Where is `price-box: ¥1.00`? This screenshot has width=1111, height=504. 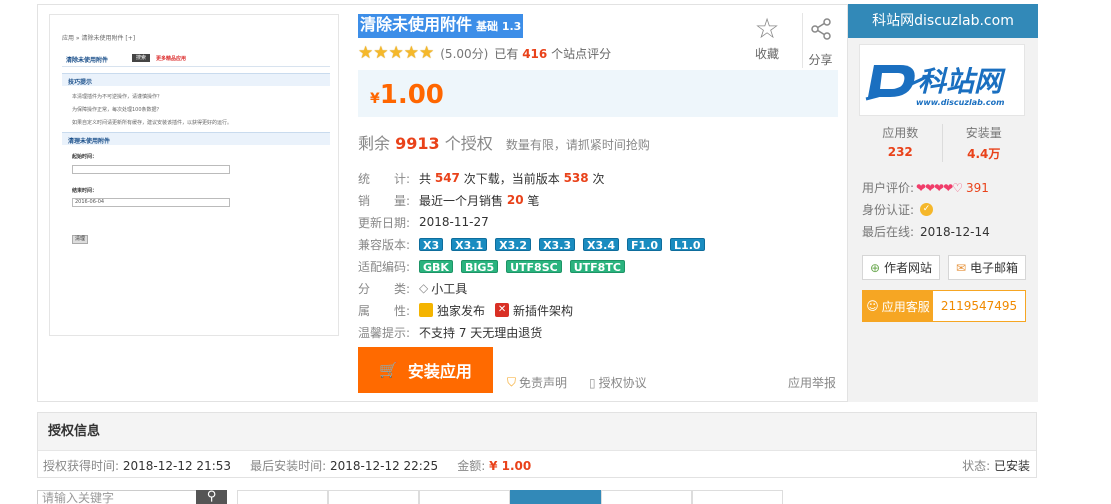 price-box: ¥1.00 is located at coordinates (598, 93).